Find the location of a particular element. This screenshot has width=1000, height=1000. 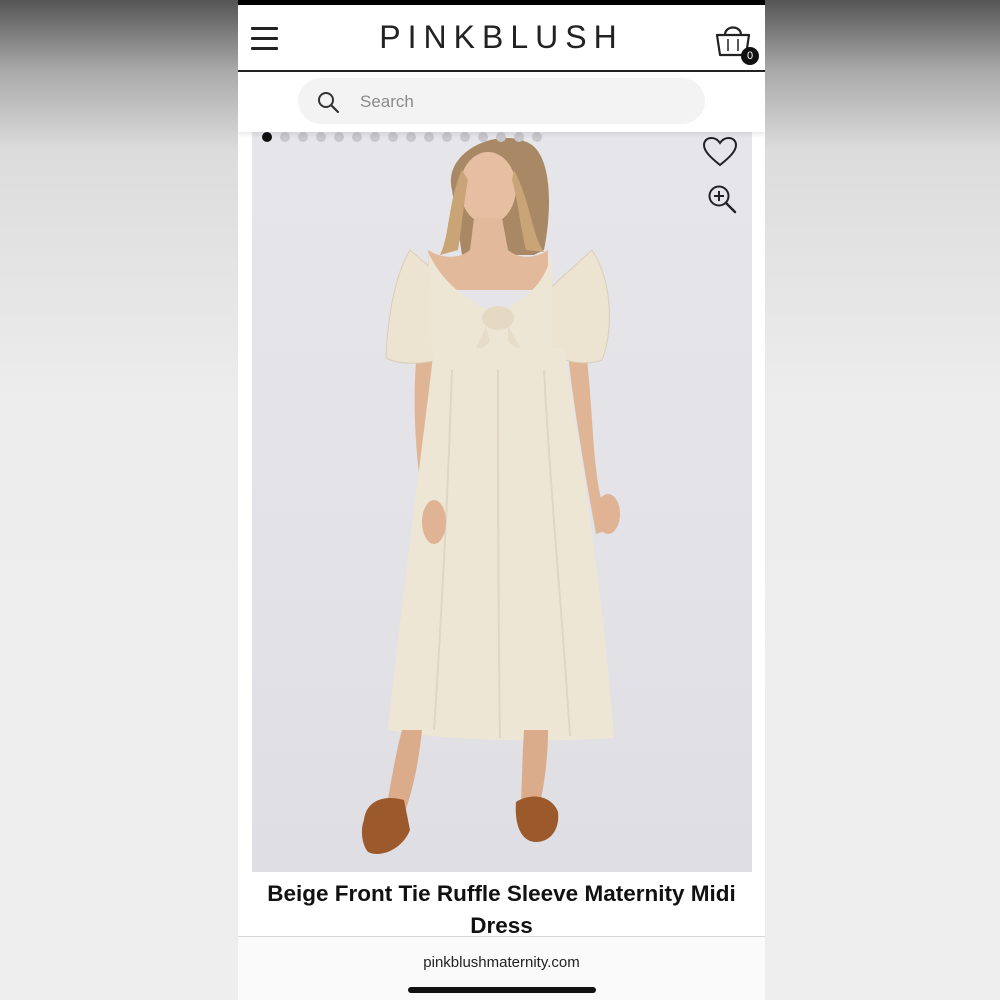

search-icon is located at coordinates (328, 102).